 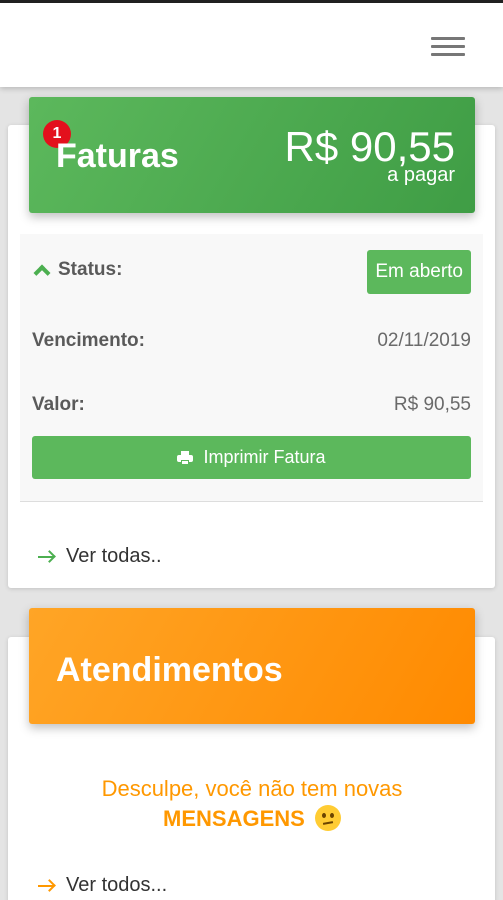 I want to click on status-toggle: Status:, so click(x=77, y=270).